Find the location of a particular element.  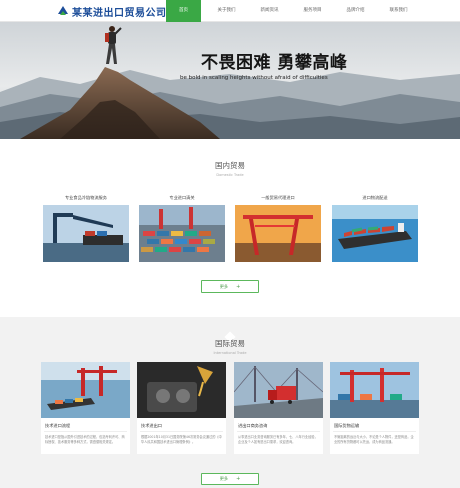

international-subtitle: International Trade is located at coordinates (230, 353).